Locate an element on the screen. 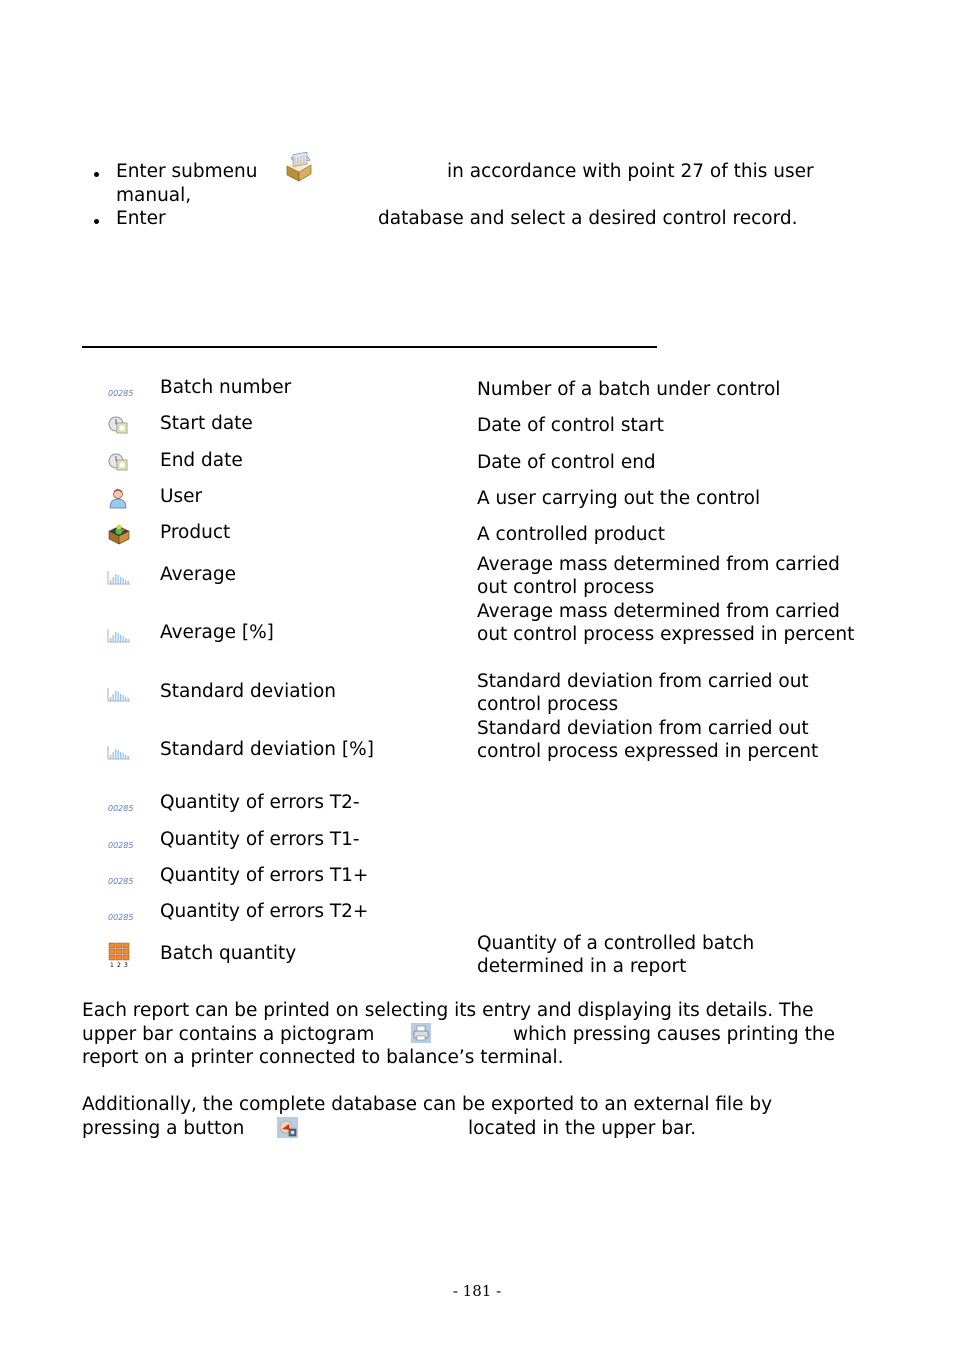 This screenshot has width=954, height=1350. field-label: Average [%] is located at coordinates (217, 632).